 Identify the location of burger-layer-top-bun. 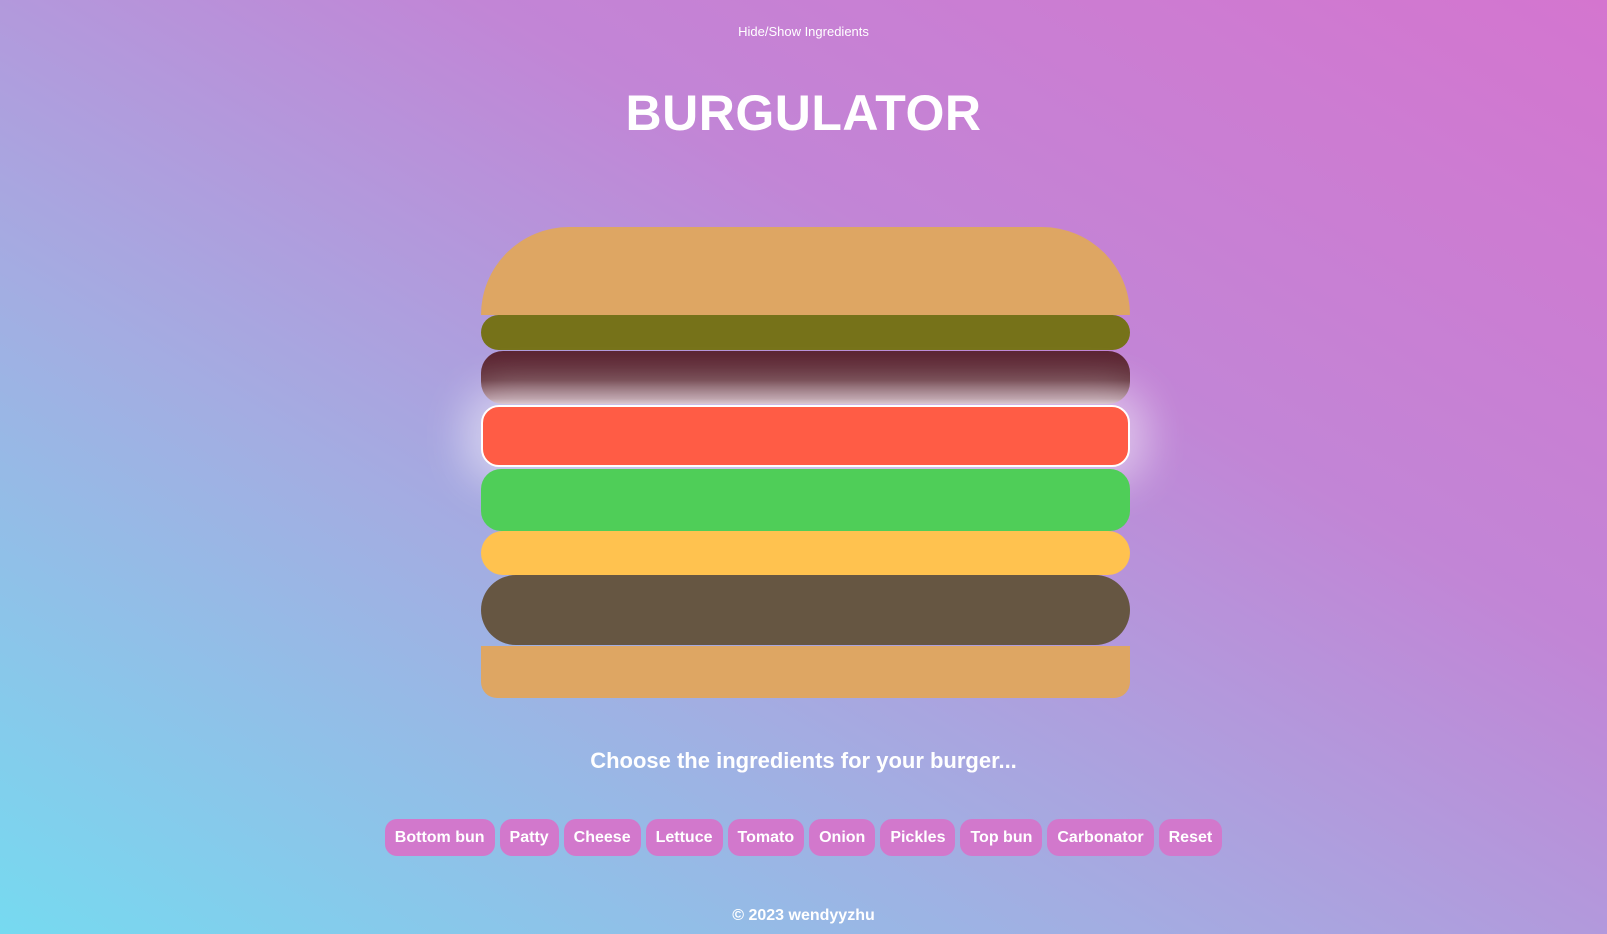
(805, 271).